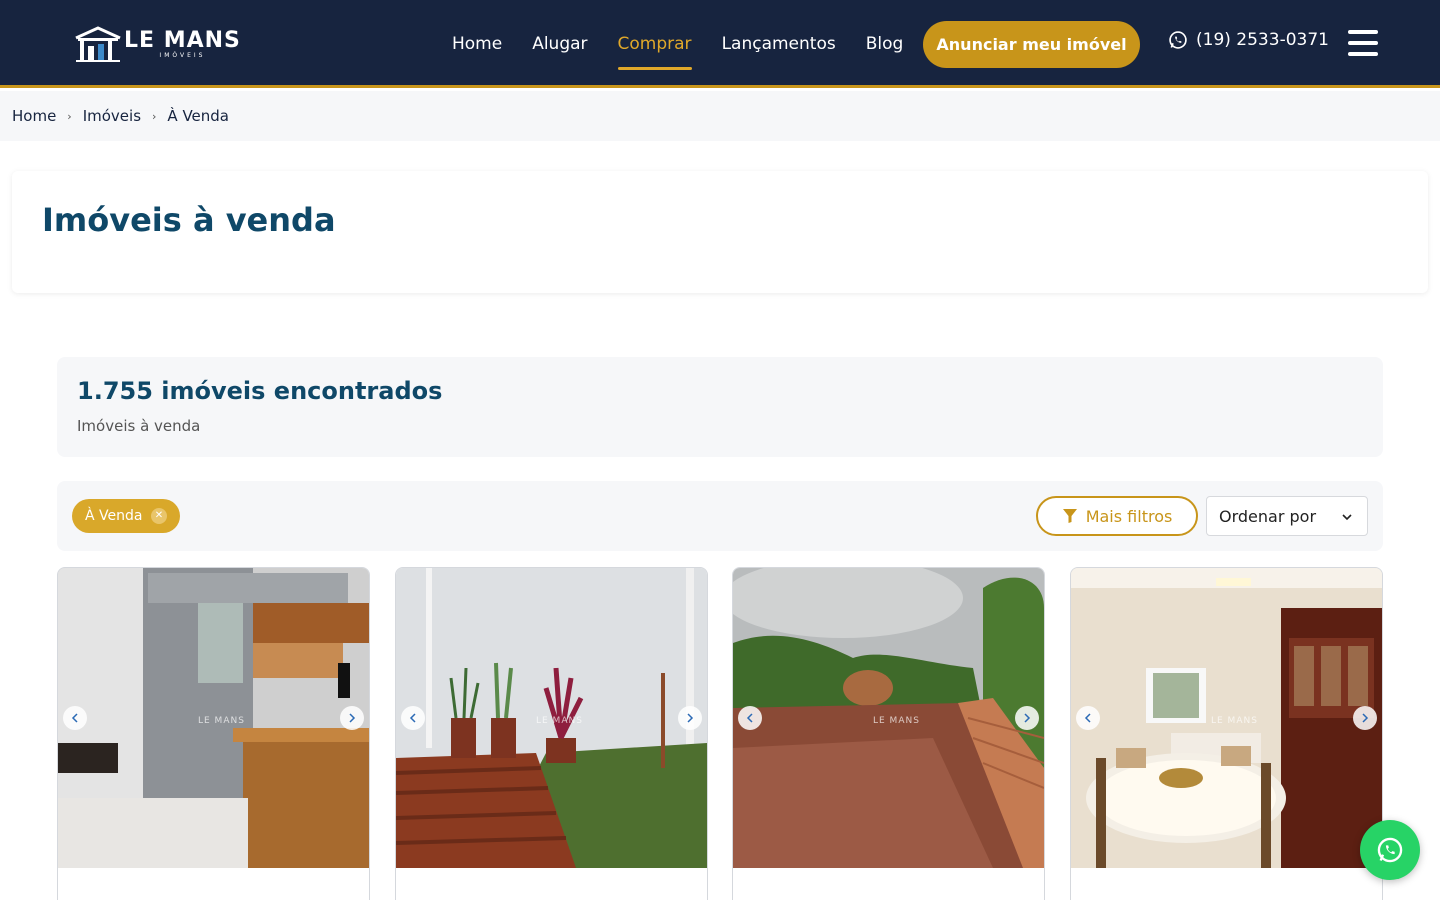 This screenshot has height=900, width=1440. I want to click on page-title: Imóveis à venda, so click(189, 220).